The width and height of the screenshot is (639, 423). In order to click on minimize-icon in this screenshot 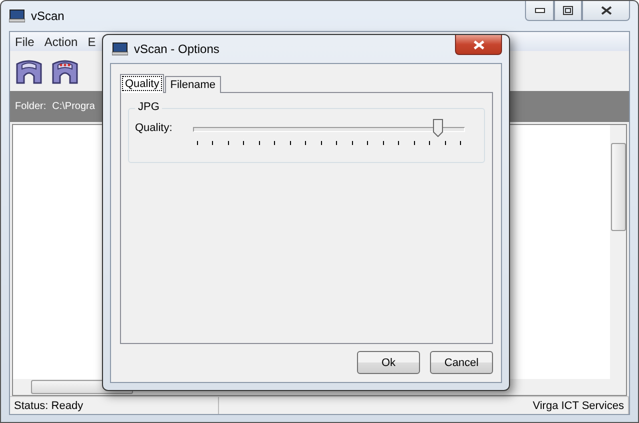, I will do `click(539, 10)`.